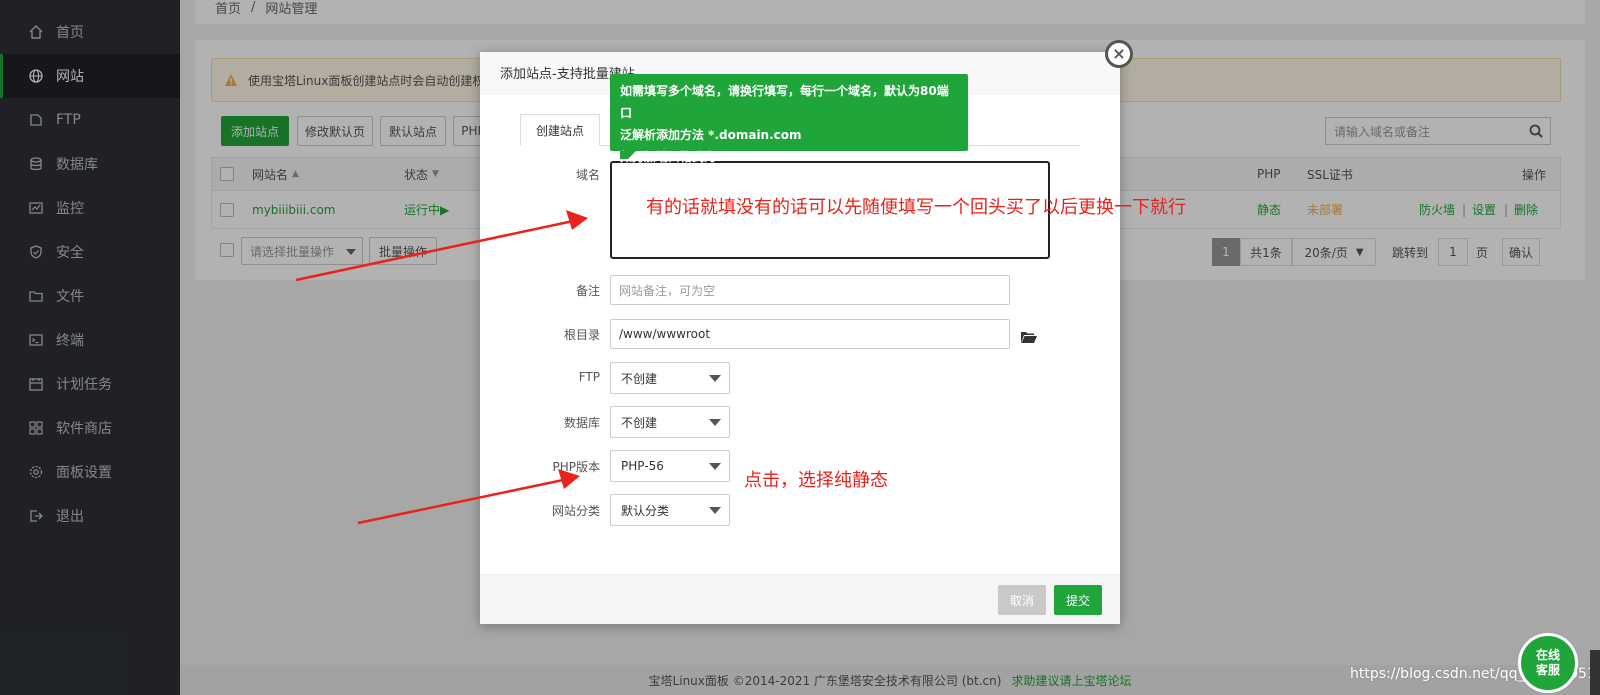  What do you see at coordinates (1547, 670) in the screenshot?
I see `chat-line: 客服` at bounding box center [1547, 670].